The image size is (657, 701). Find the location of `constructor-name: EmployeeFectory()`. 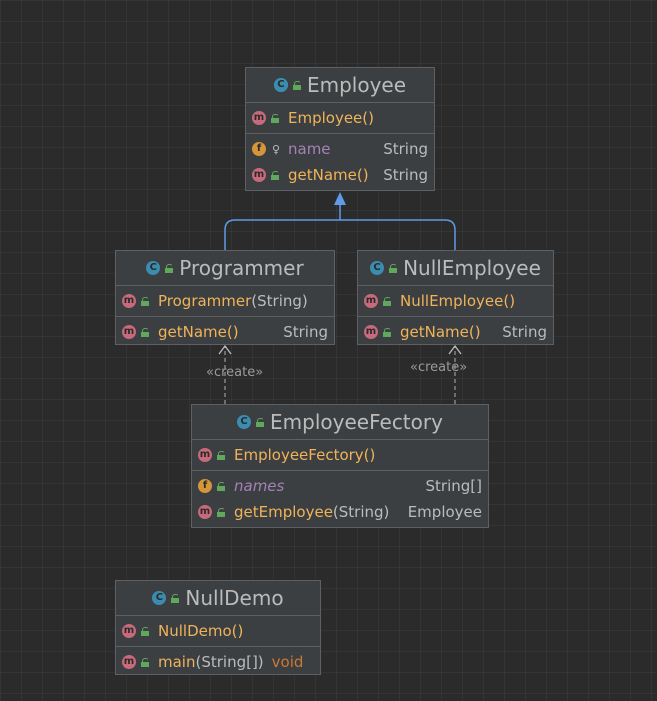

constructor-name: EmployeeFectory() is located at coordinates (305, 455).